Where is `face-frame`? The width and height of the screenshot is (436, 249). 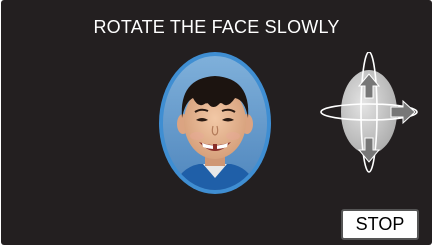
face-frame is located at coordinates (215, 123).